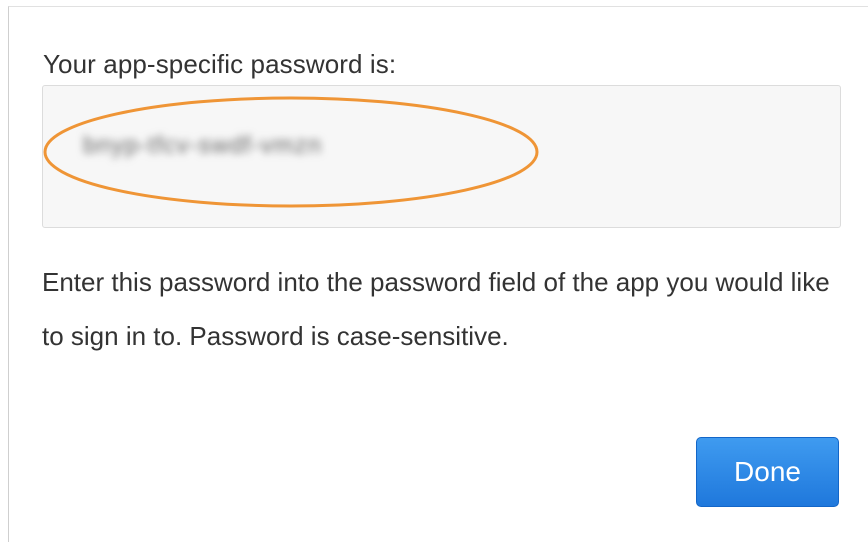  I want to click on done-button: Done, so click(767, 472).